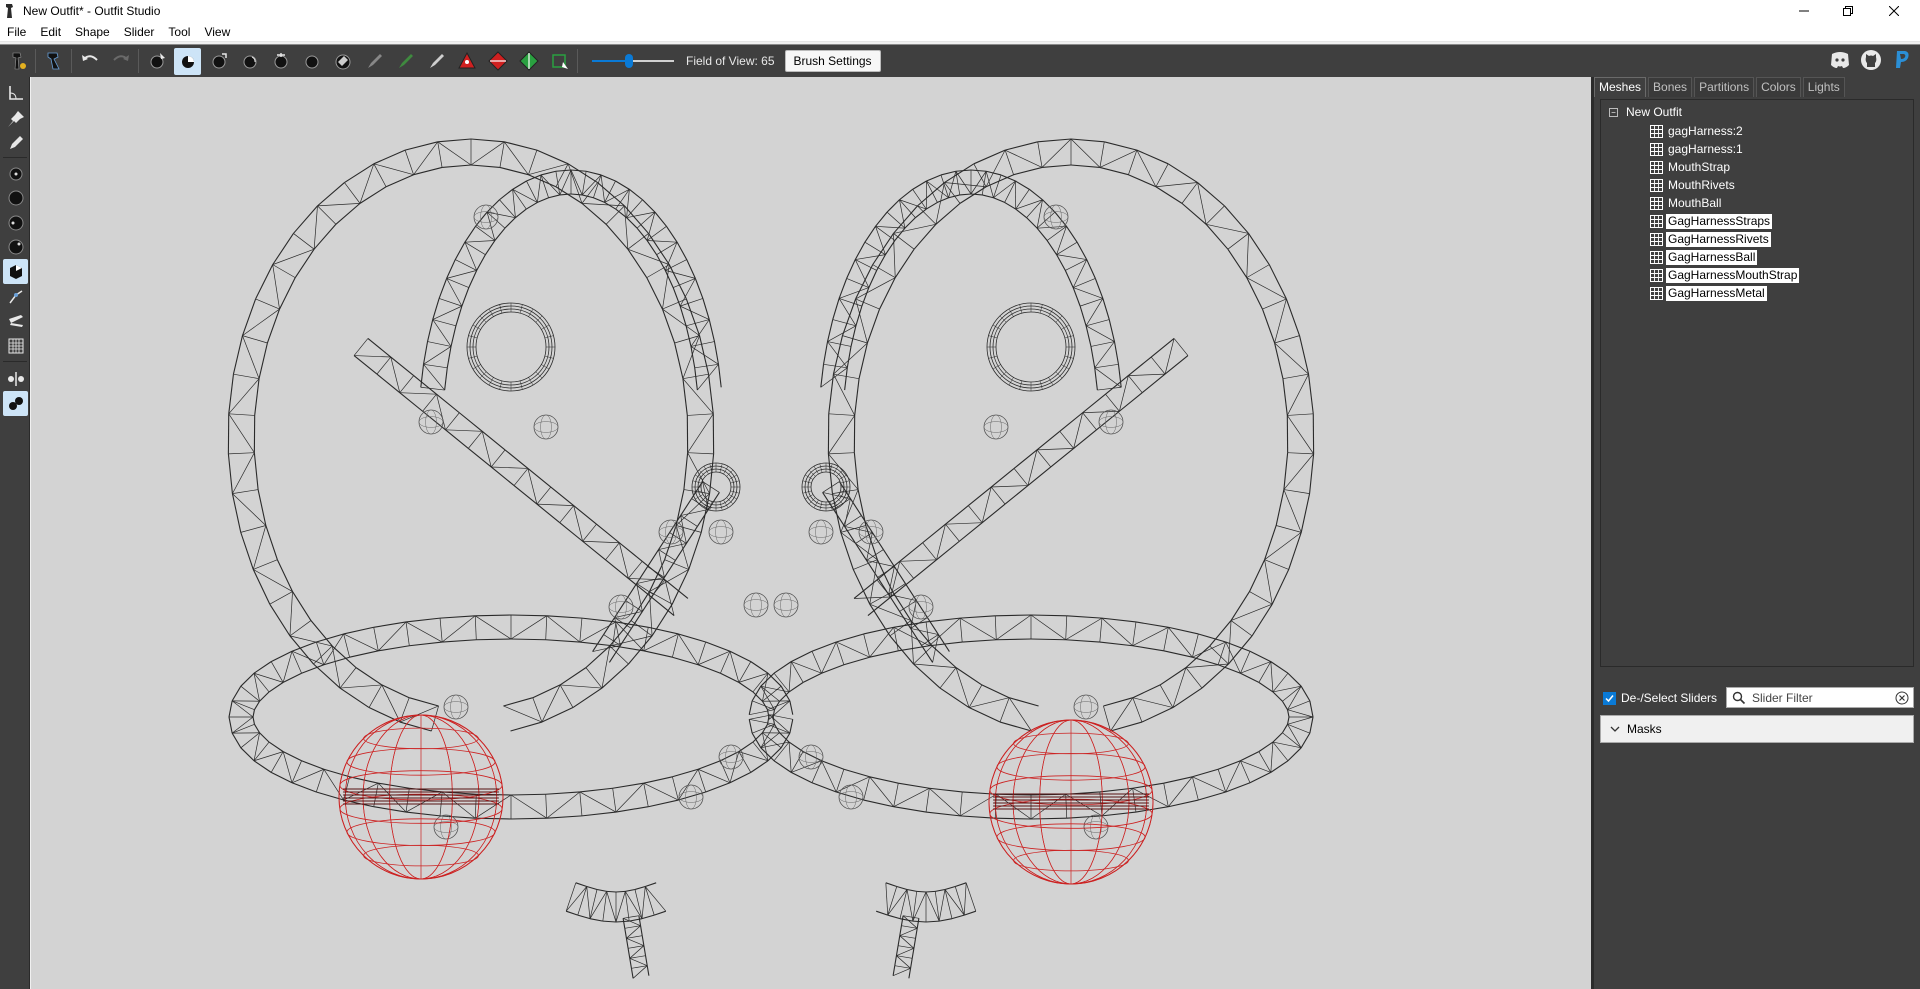 This screenshot has width=1920, height=989. I want to click on mesh-tree-item: MouthRivets, so click(1693, 185).